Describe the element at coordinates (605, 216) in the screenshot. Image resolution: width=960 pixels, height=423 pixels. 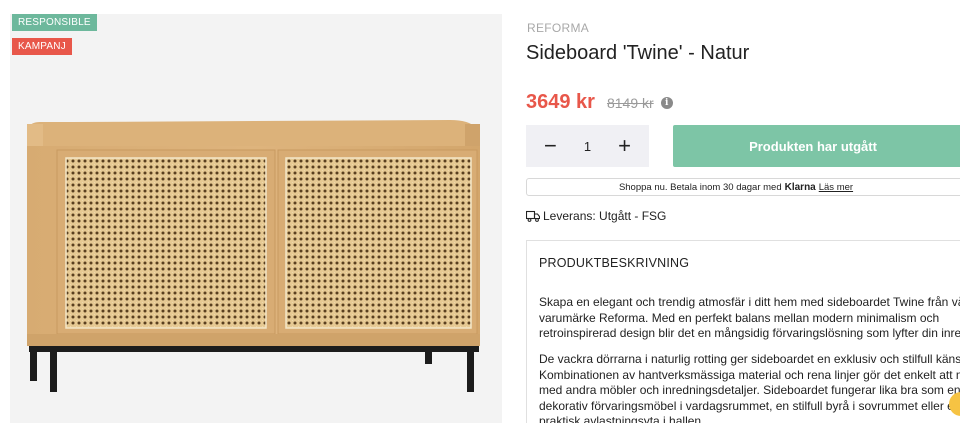
I see `delivery-text: Leverans: Utgått - FSG` at that location.